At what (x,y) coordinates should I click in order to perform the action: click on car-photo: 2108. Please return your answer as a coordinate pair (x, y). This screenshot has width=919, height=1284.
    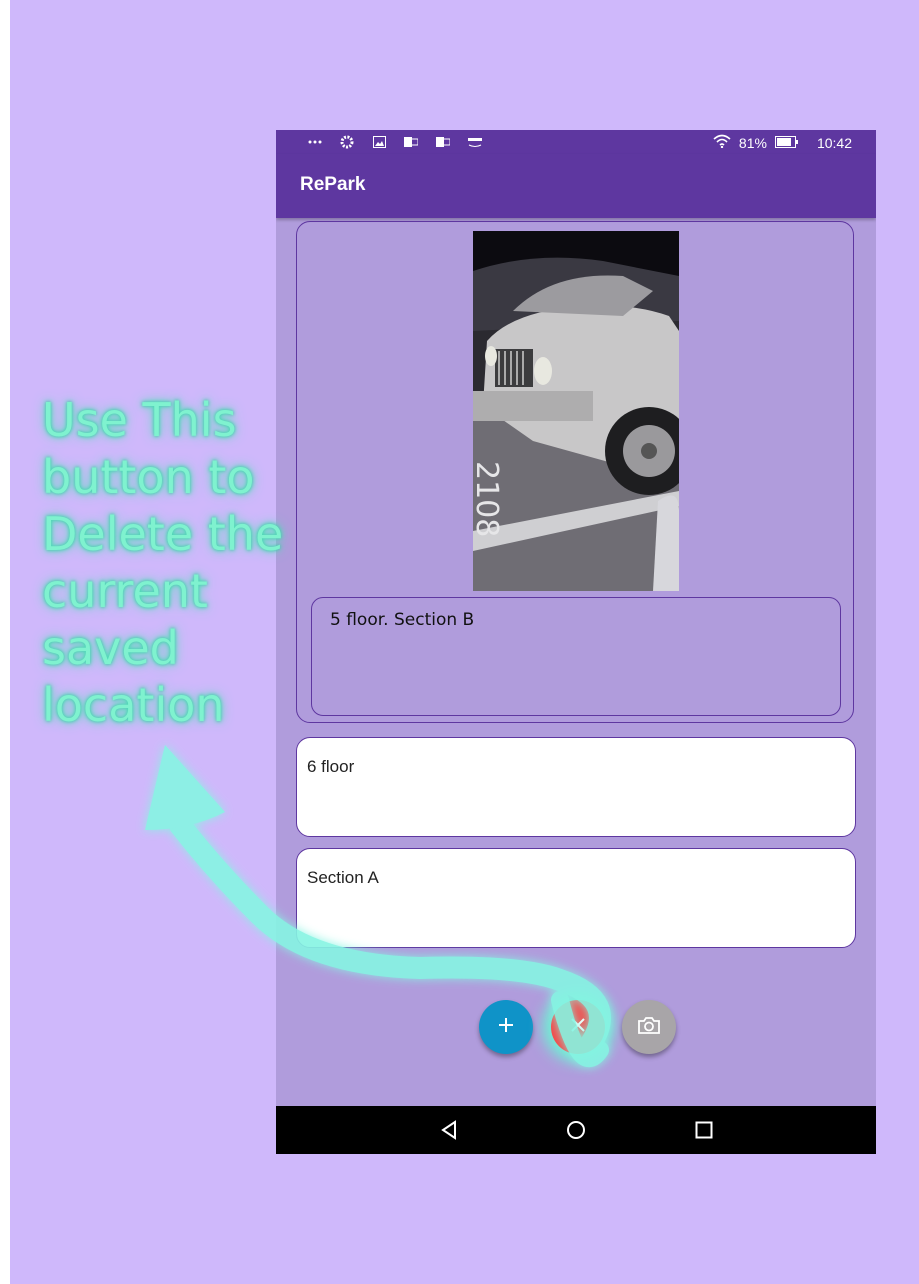
    Looking at the image, I should click on (576, 411).